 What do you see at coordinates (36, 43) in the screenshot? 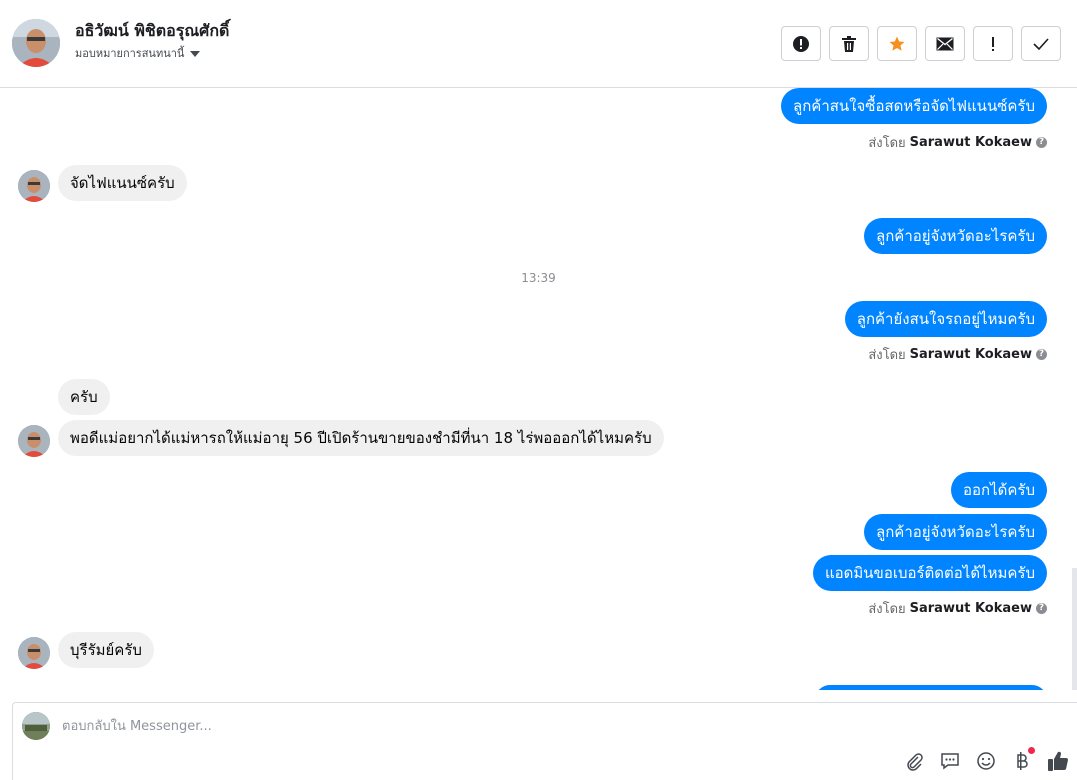
I see `contact-avatar` at bounding box center [36, 43].